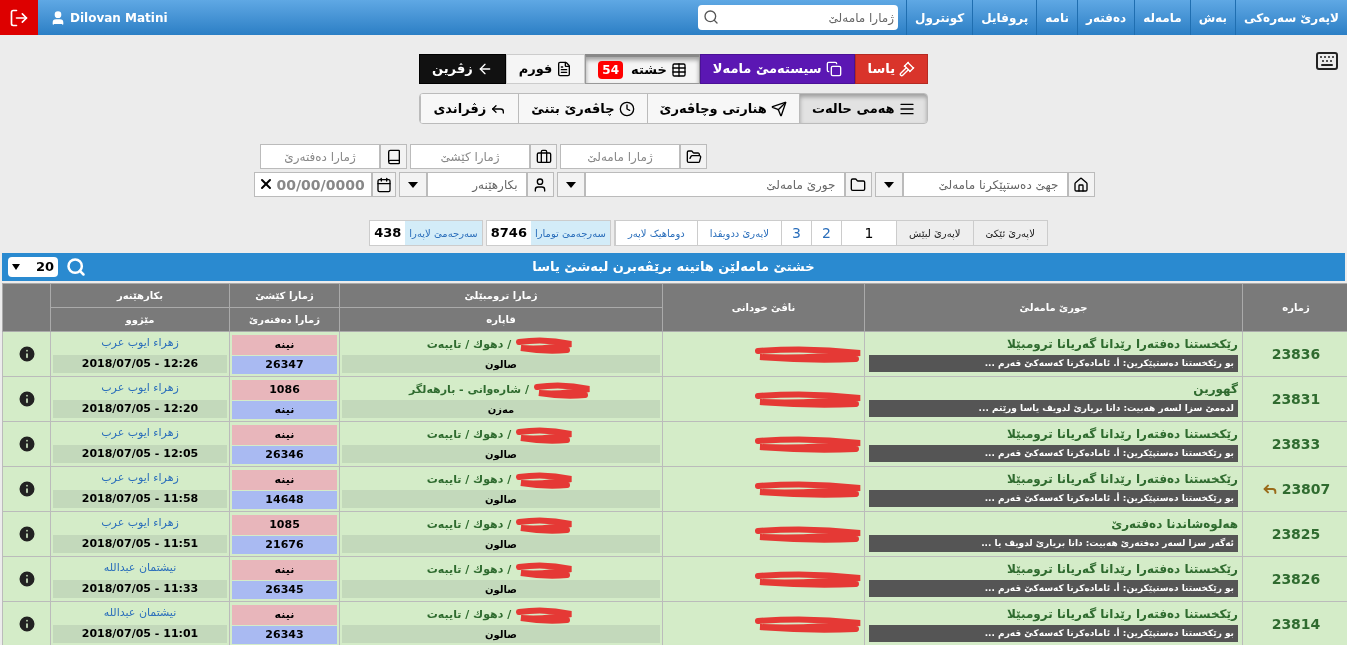 This screenshot has height=645, width=1347. I want to click on table-icon, so click(678, 70).